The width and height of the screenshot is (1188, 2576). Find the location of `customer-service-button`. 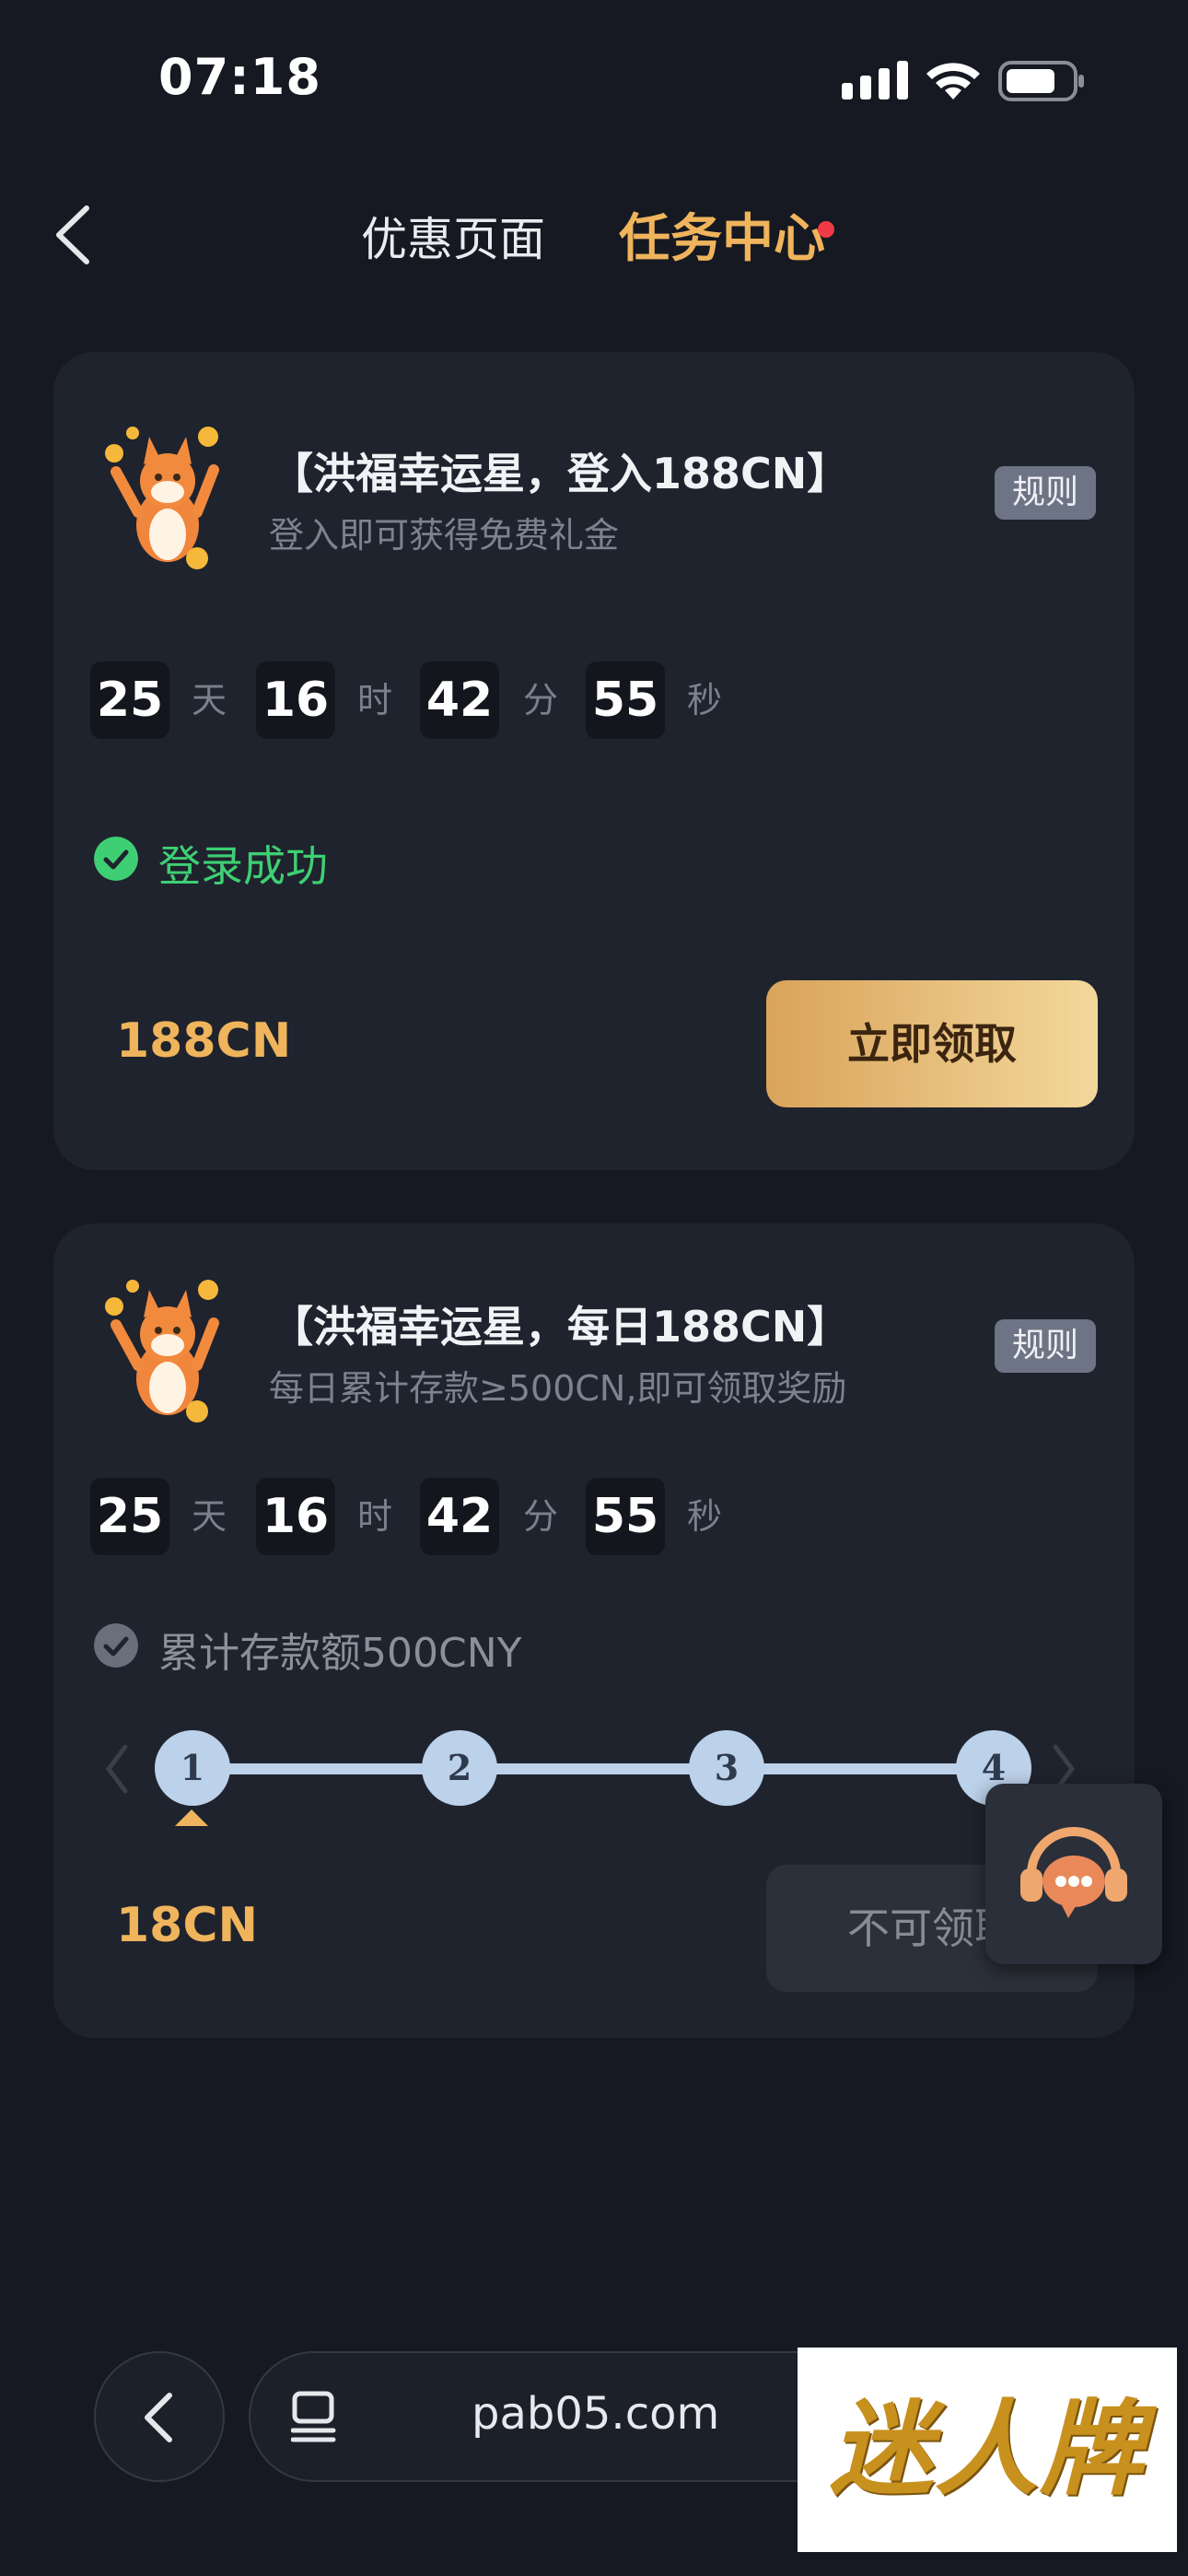

customer-service-button is located at coordinates (1073, 1874).